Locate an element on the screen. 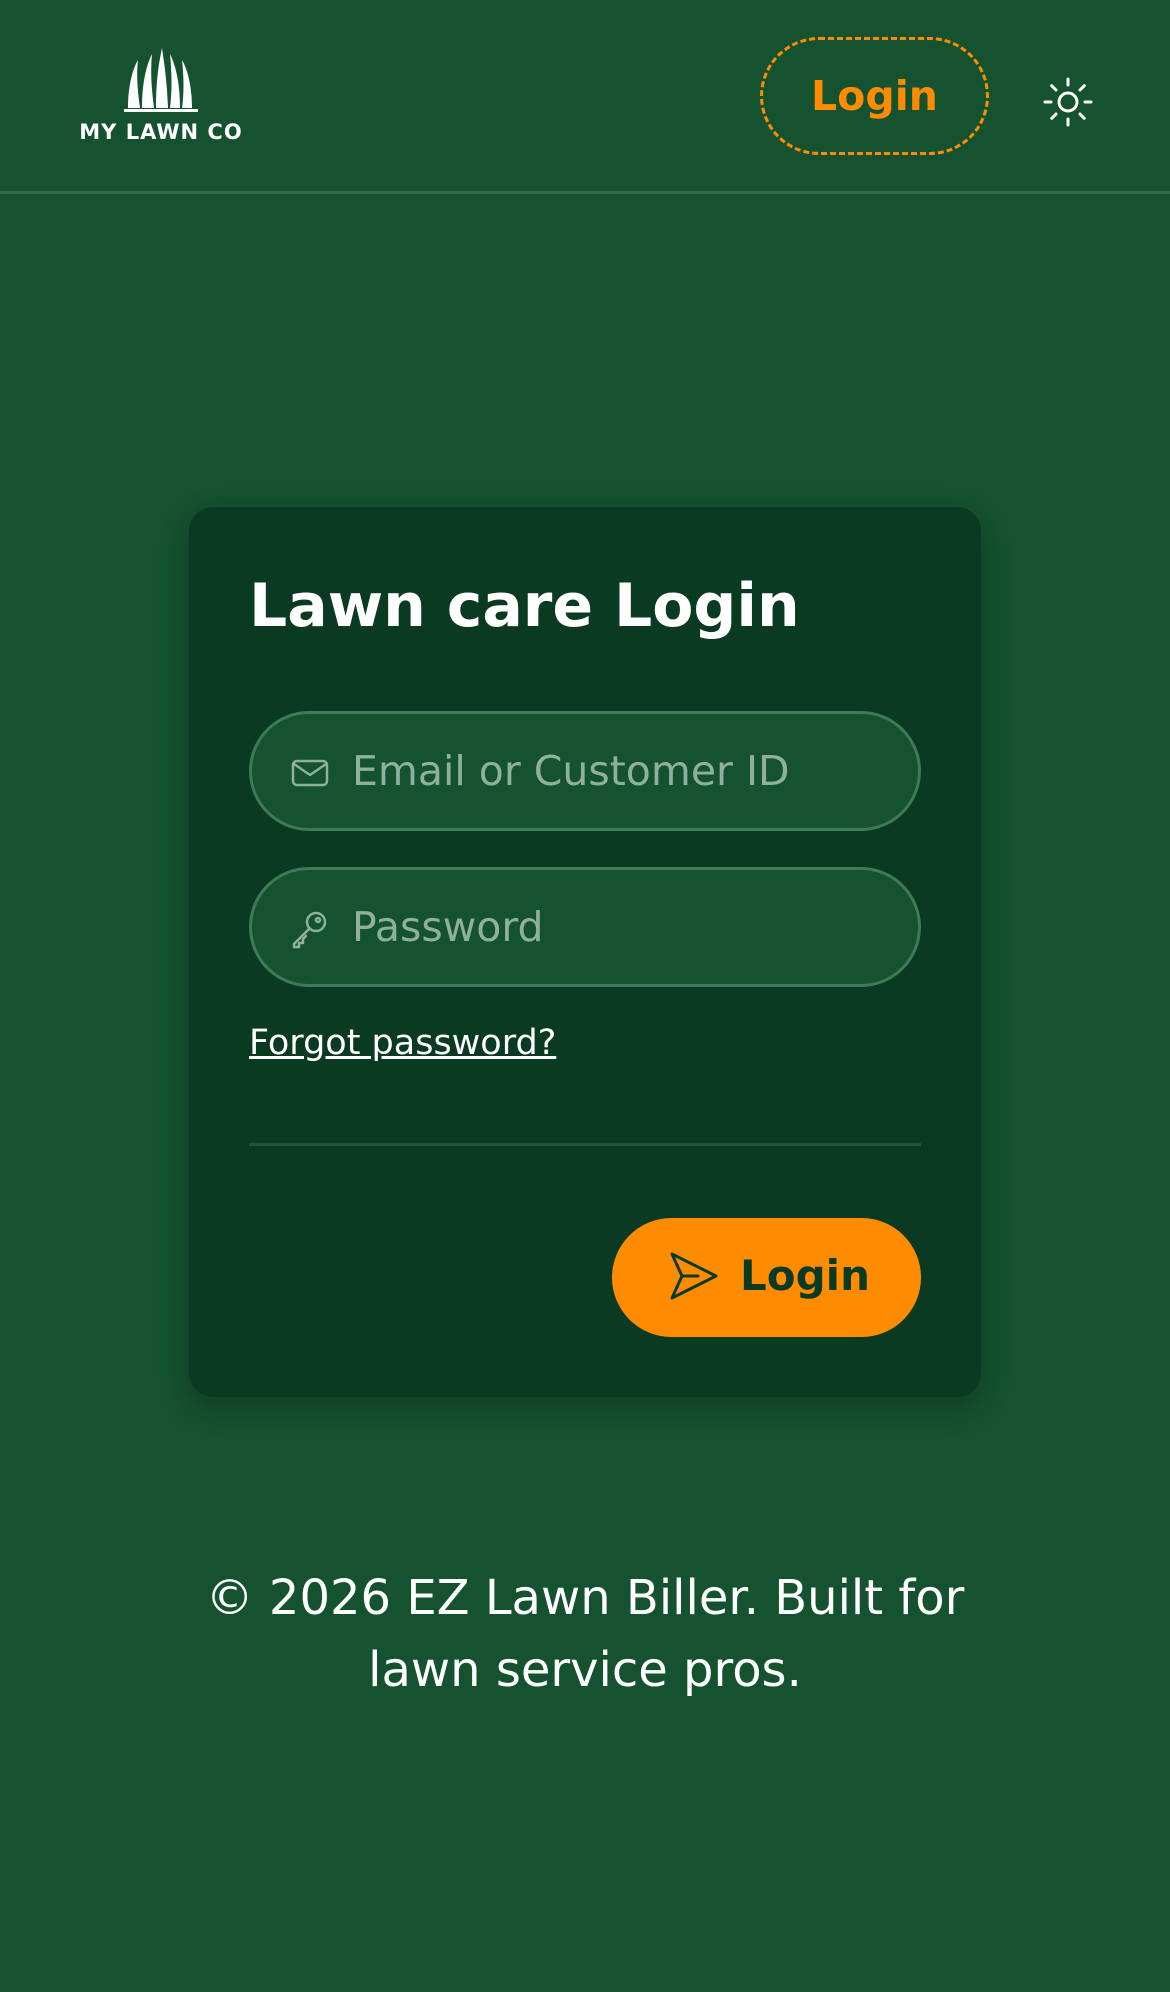  password-input is located at coordinates (622, 927).